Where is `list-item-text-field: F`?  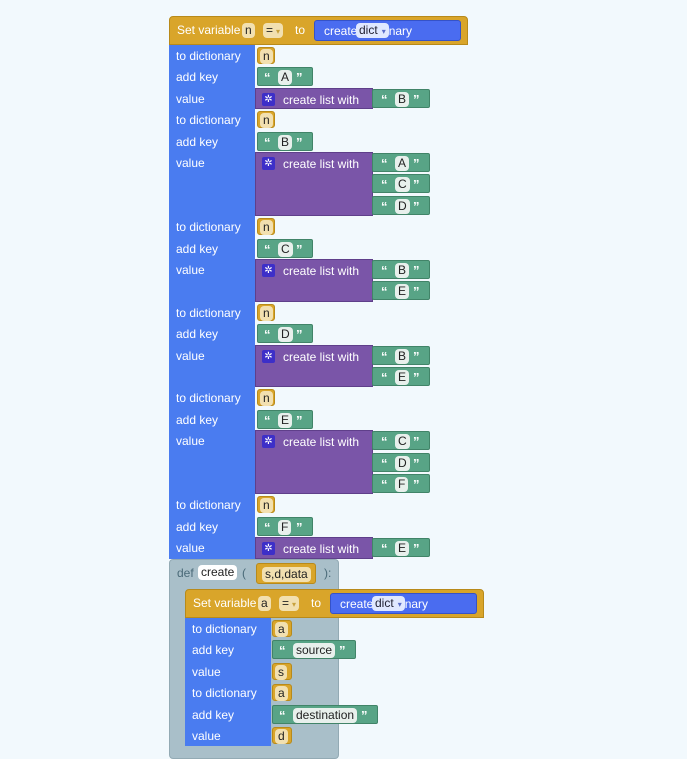
list-item-text-field: F is located at coordinates (402, 484).